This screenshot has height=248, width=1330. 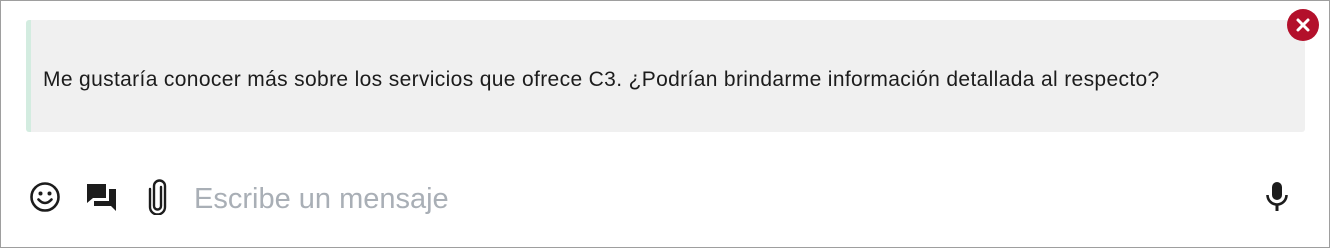 I want to click on attach-button, so click(x=158, y=197).